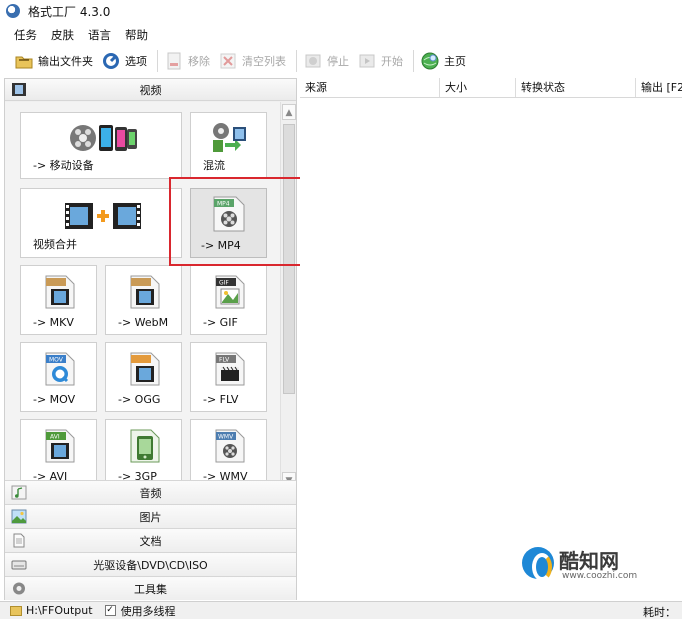  Describe the element at coordinates (228, 61) in the screenshot. I see `clear-x-icon` at that location.